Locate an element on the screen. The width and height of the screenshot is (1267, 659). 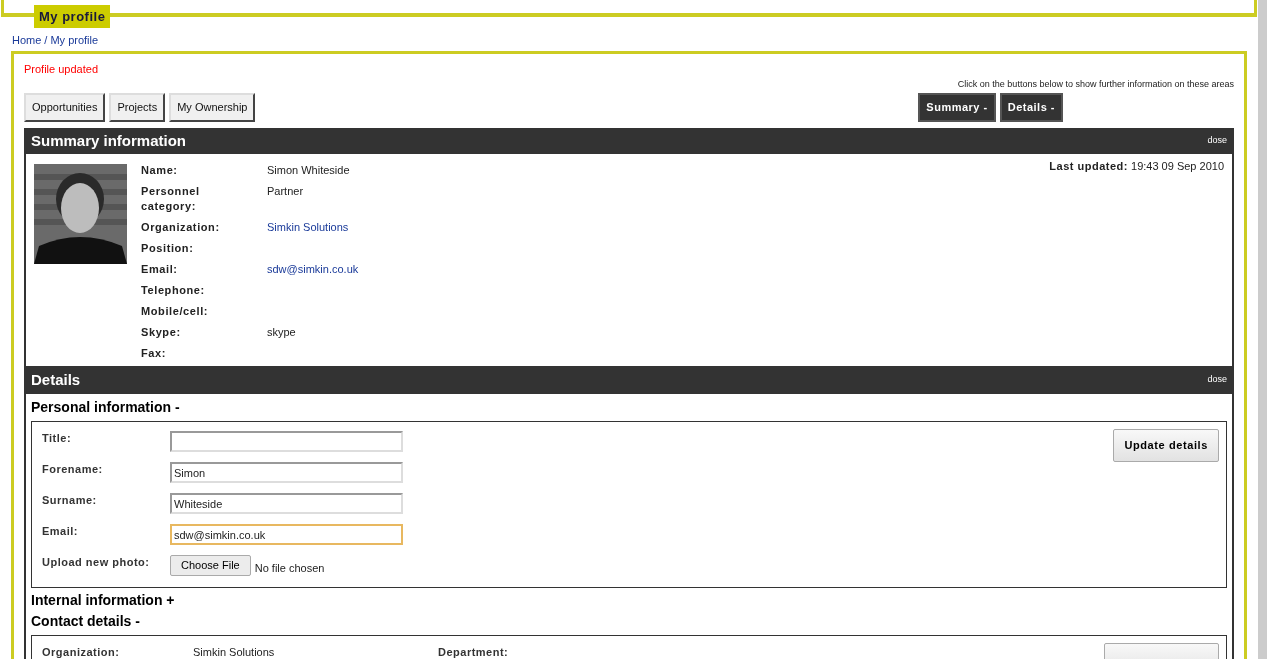
section-title: Details is located at coordinates (56, 379).